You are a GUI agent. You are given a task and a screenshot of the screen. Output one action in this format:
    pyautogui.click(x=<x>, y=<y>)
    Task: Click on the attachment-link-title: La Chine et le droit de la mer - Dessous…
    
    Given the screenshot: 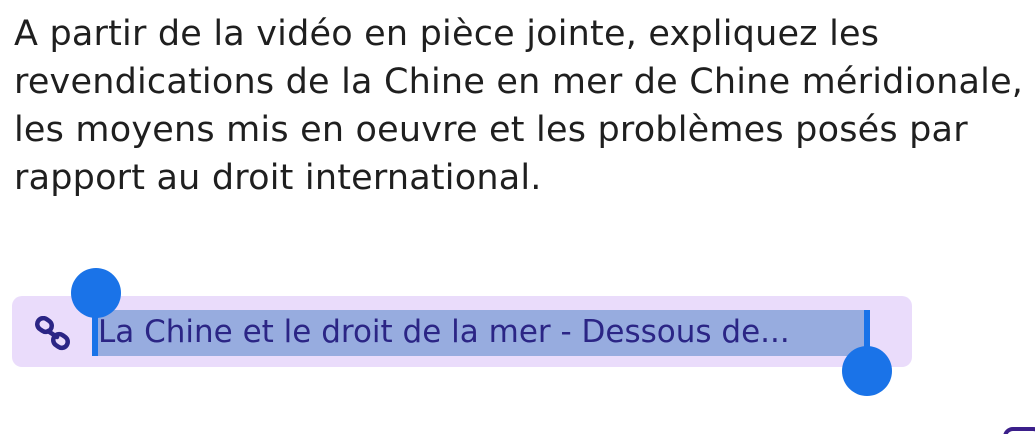 What is the action you would take?
    pyautogui.click(x=444, y=332)
    